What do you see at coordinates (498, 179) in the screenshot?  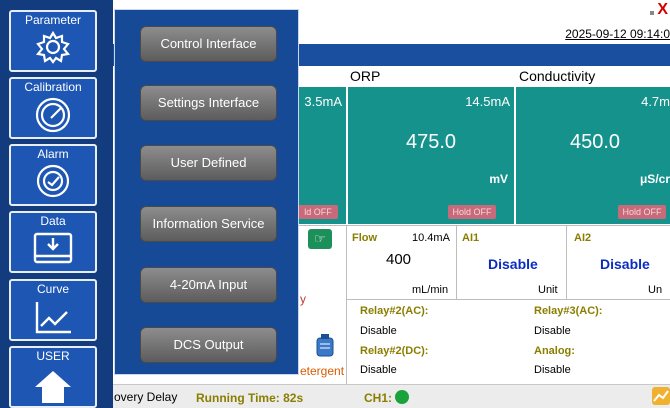 I see `orp-unit: mV` at bounding box center [498, 179].